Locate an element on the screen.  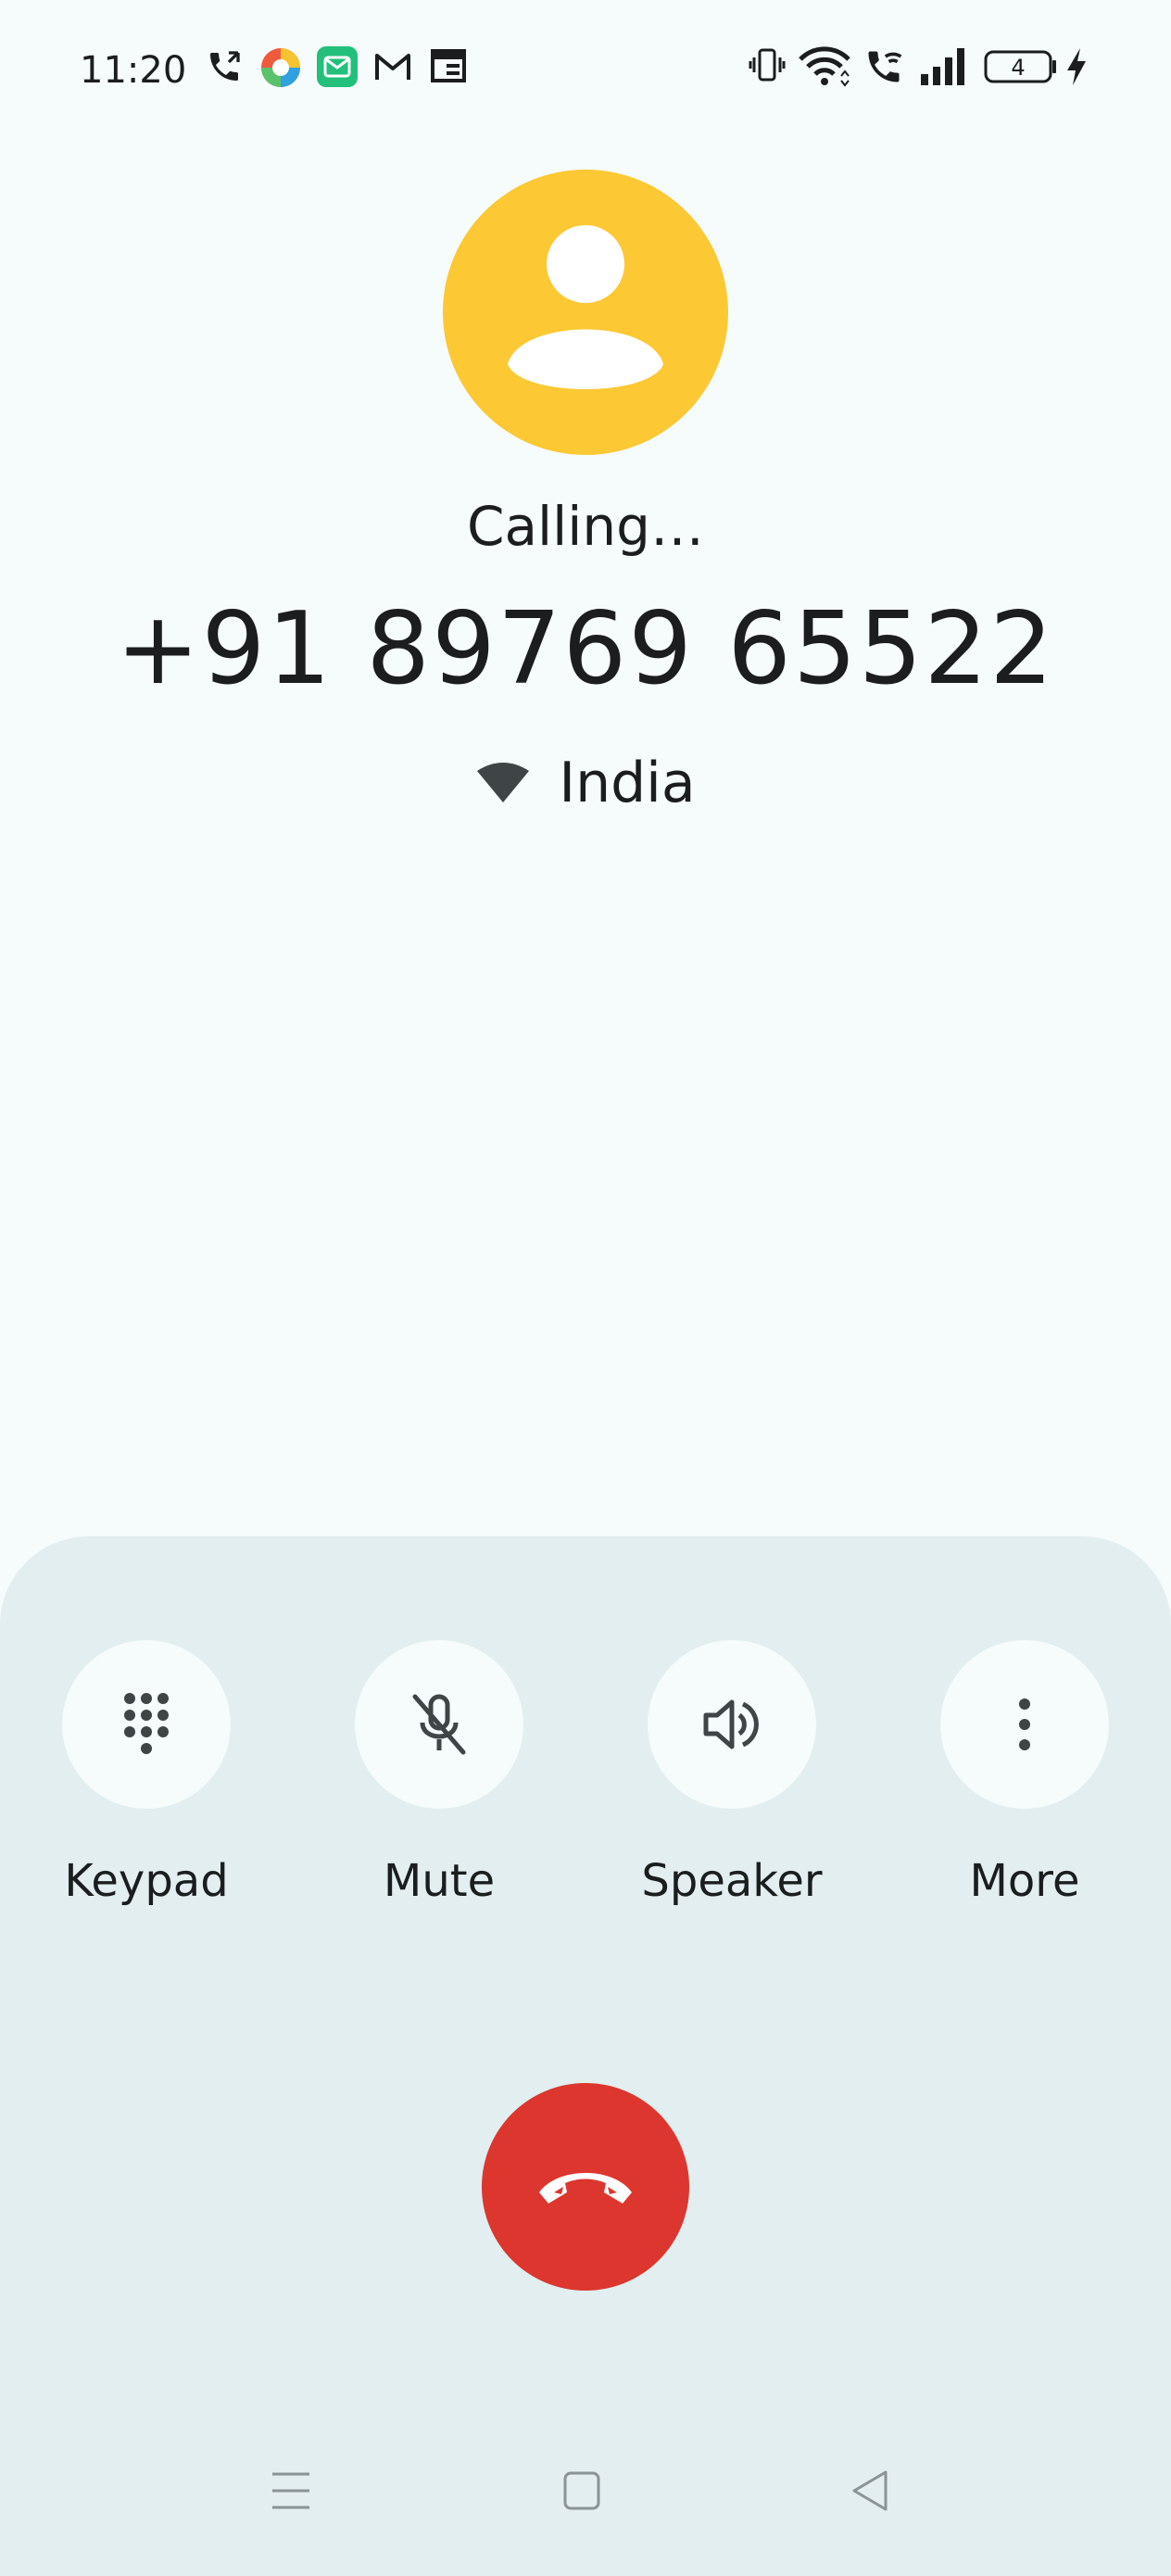
more-vert-icon is located at coordinates (1024, 1724).